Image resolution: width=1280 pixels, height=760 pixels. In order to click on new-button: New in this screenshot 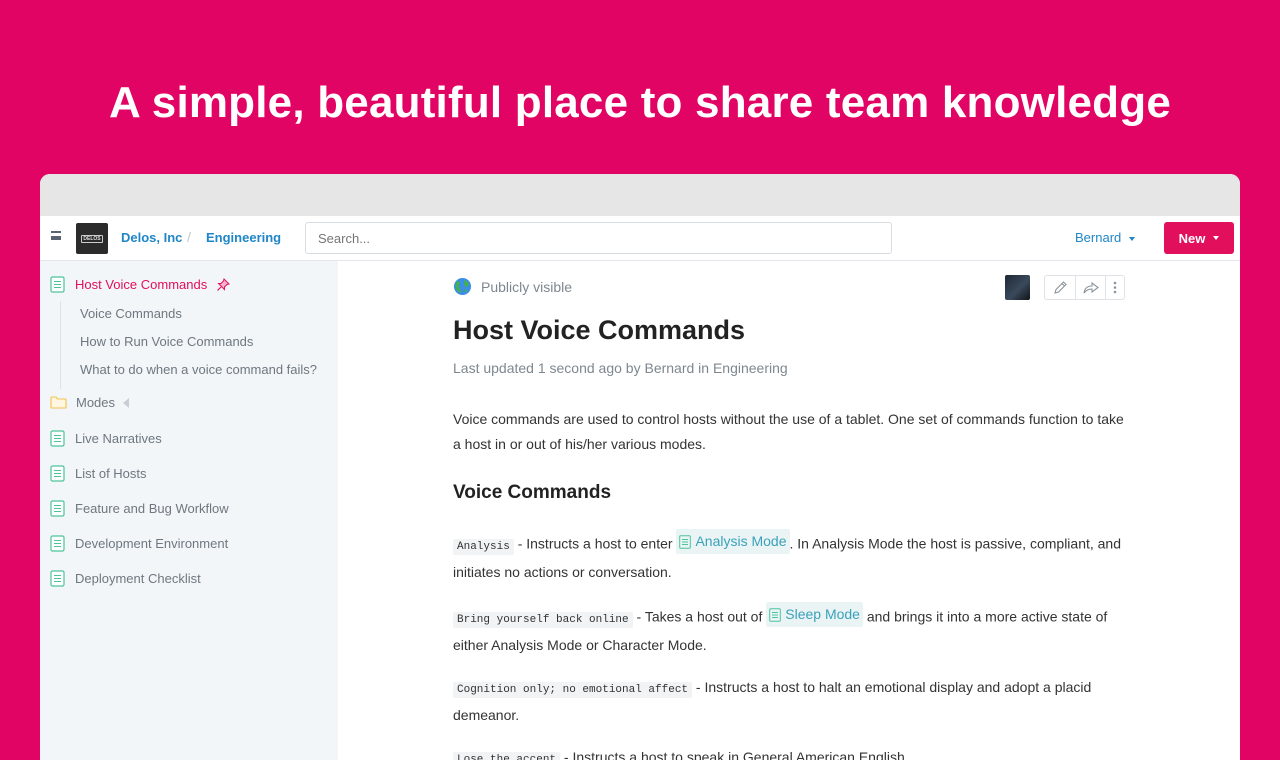, I will do `click(1199, 238)`.